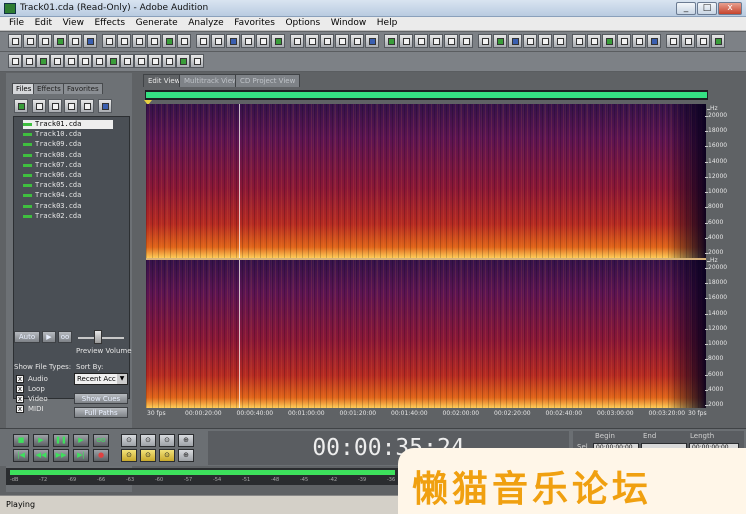  What do you see at coordinates (730, 8) in the screenshot?
I see `close-button: x` at bounding box center [730, 8].